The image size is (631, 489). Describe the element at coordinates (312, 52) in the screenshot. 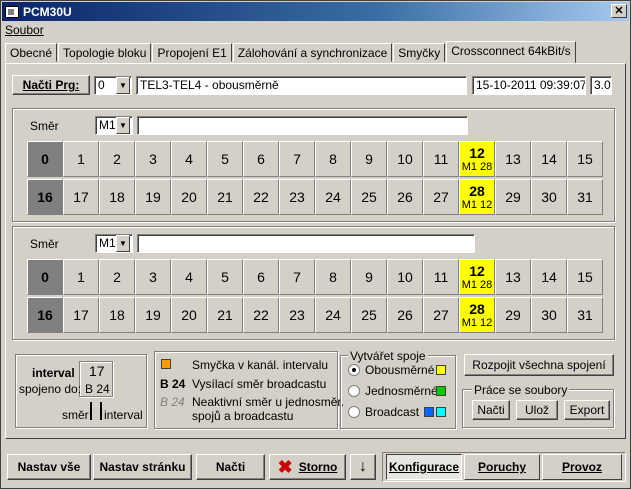

I see `tab-3: Zálohování a synchronizace` at that location.